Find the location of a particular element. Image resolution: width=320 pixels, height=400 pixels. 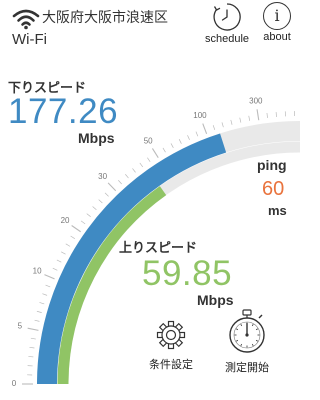

upload-unit: Mbps is located at coordinates (215, 300).